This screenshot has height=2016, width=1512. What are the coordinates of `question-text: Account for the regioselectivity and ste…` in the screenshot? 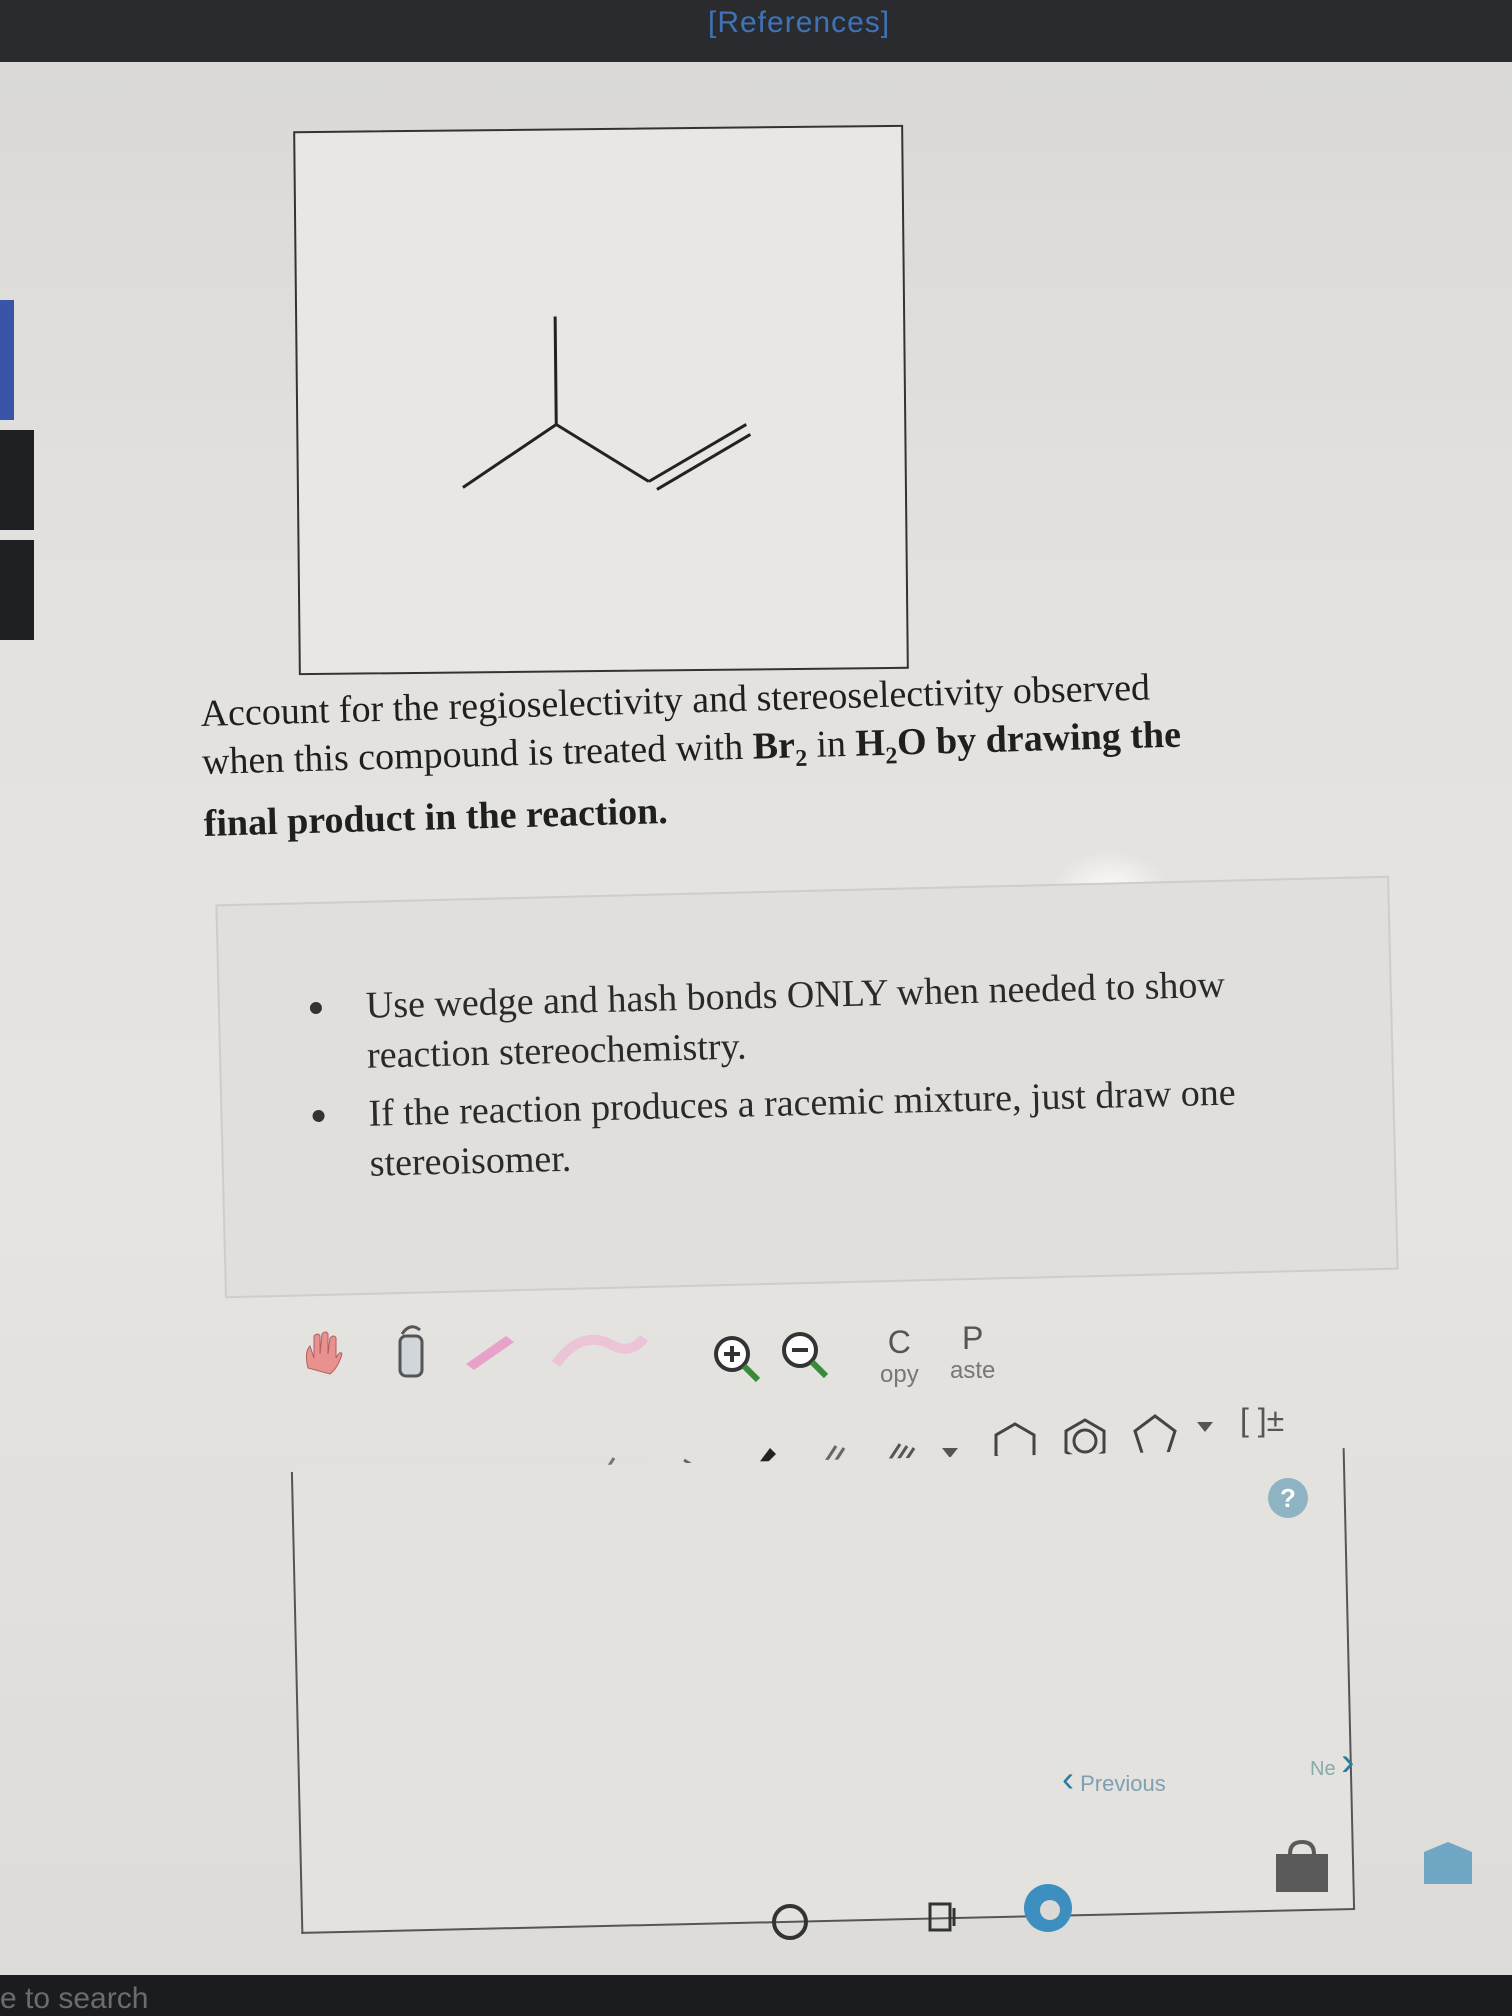 It's located at (802, 751).